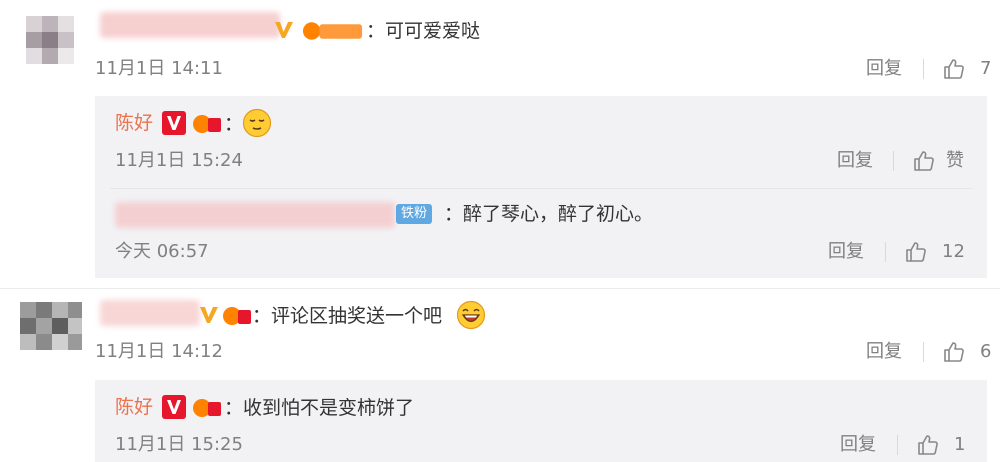 This screenshot has height=462, width=1000. Describe the element at coordinates (471, 315) in the screenshot. I see `laughing-face-emoji` at that location.